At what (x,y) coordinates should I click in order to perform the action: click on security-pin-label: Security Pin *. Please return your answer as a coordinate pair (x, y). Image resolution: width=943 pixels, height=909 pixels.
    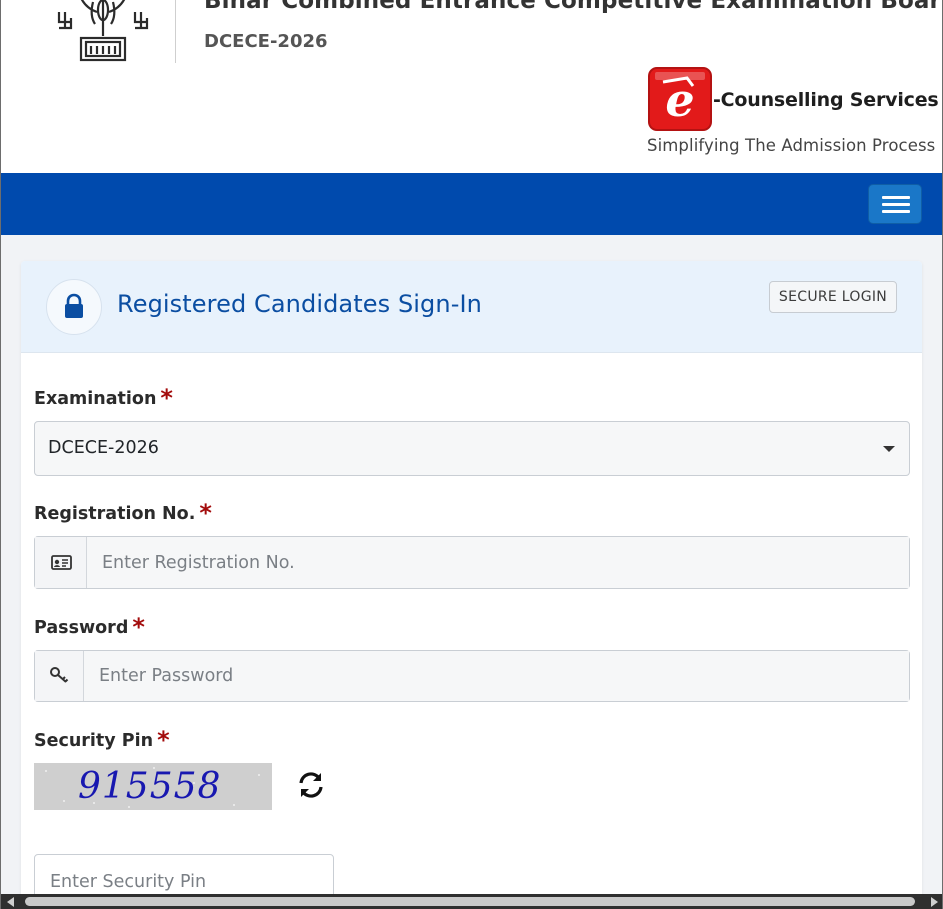
    Looking at the image, I should click on (102, 739).